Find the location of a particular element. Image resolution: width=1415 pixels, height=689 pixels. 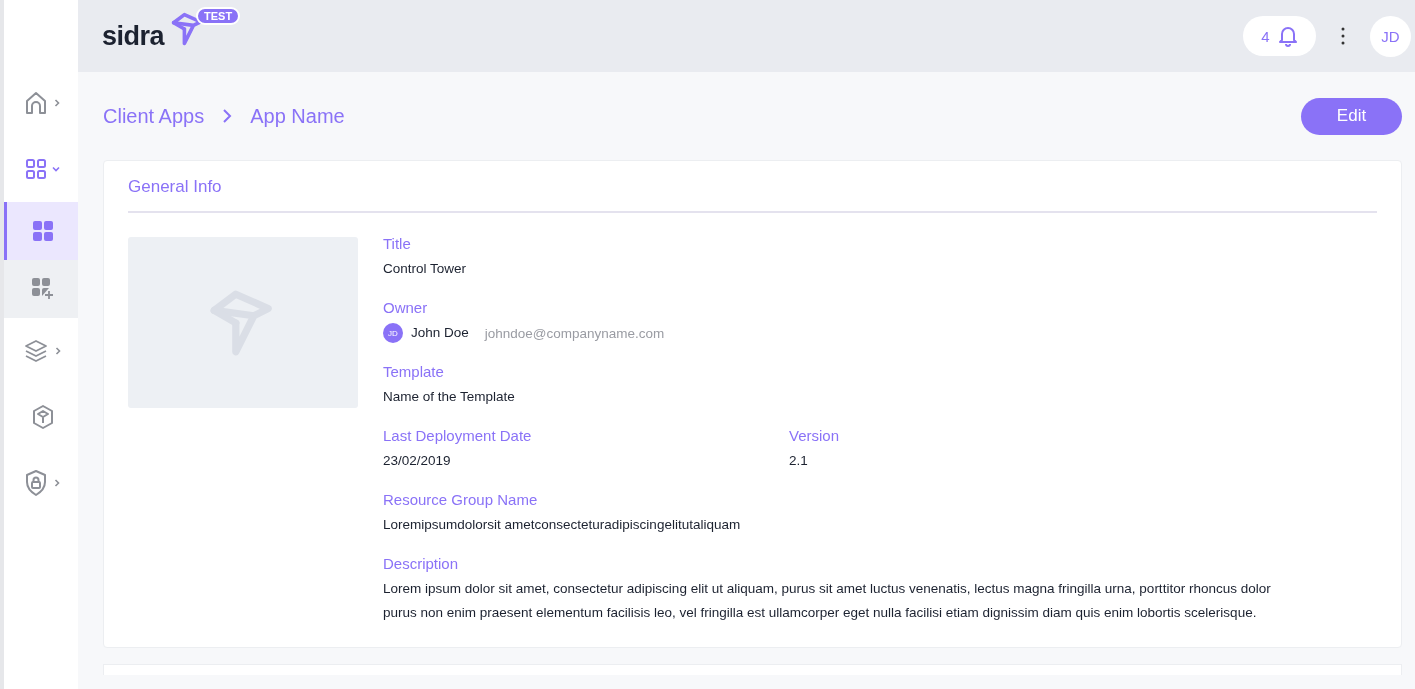

environment-badge: TEST is located at coordinates (218, 16).